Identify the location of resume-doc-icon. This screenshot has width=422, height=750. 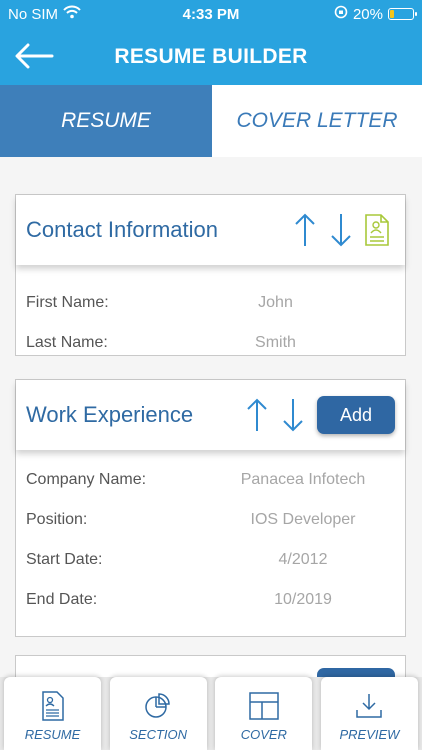
(52, 706).